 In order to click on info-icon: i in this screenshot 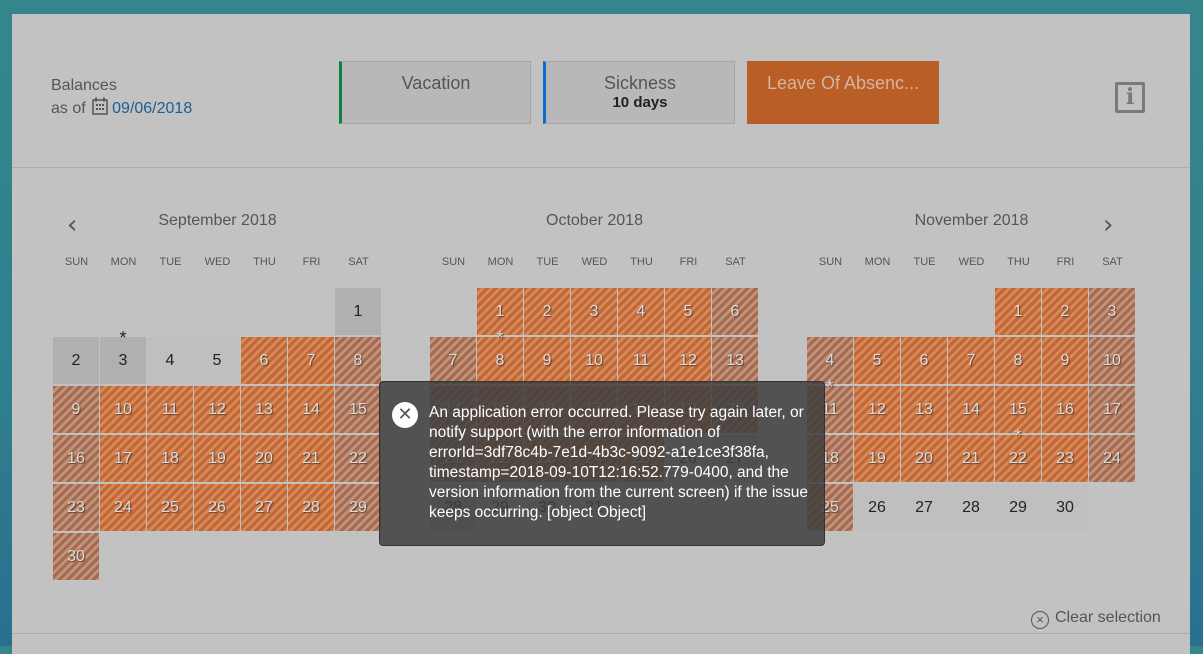, I will do `click(1130, 97)`.